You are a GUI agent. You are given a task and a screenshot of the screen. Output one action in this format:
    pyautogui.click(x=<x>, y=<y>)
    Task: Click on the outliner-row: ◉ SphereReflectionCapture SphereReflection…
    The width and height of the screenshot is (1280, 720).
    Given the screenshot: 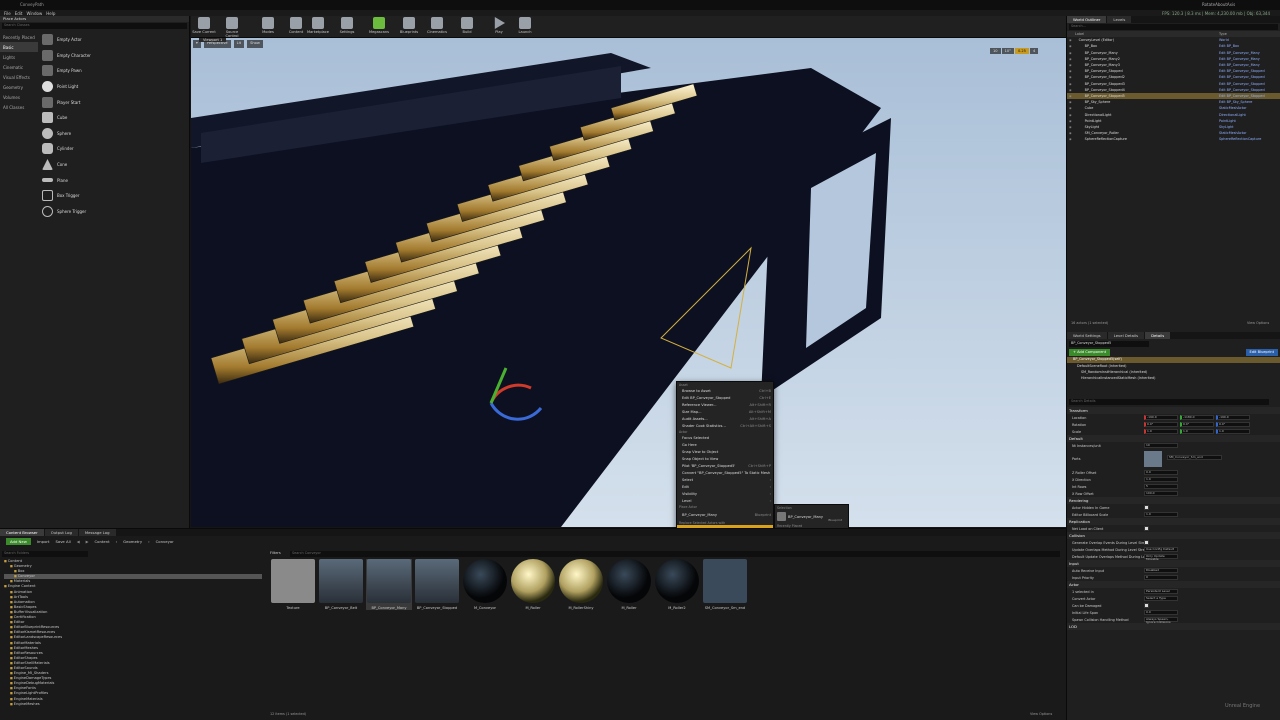 What is the action you would take?
    pyautogui.click(x=1173, y=139)
    